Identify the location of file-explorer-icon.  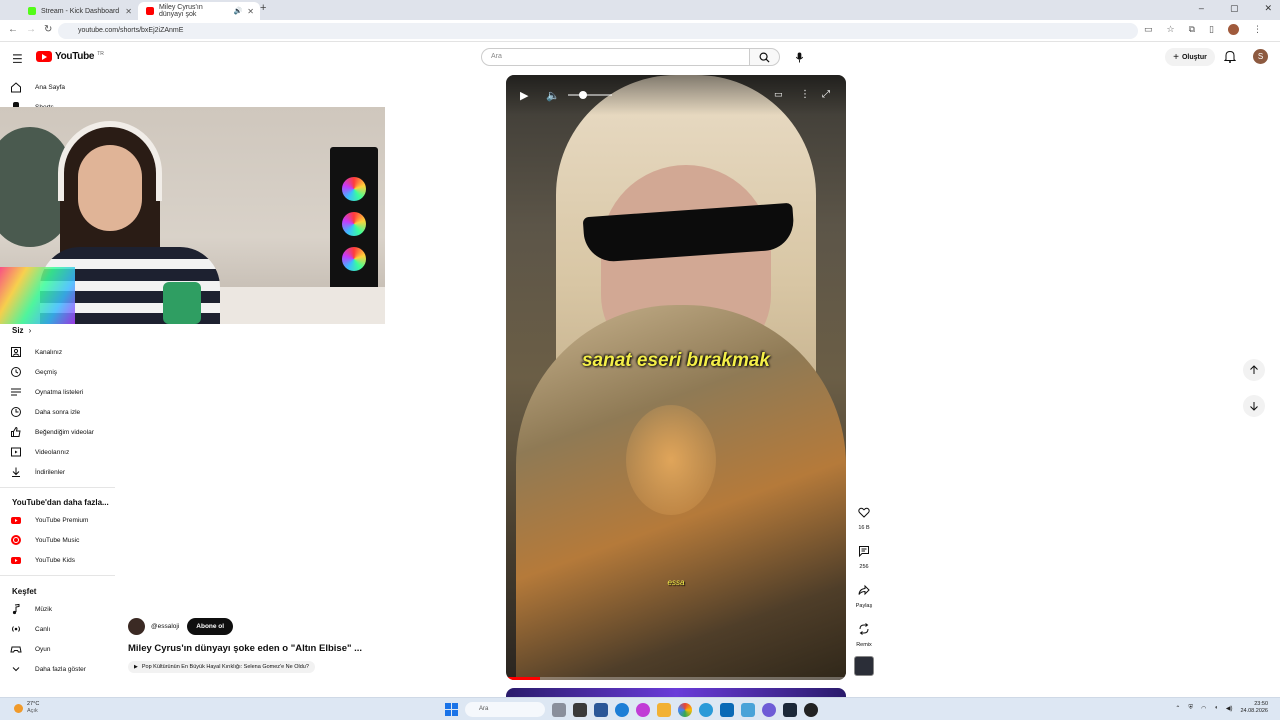
(664, 709).